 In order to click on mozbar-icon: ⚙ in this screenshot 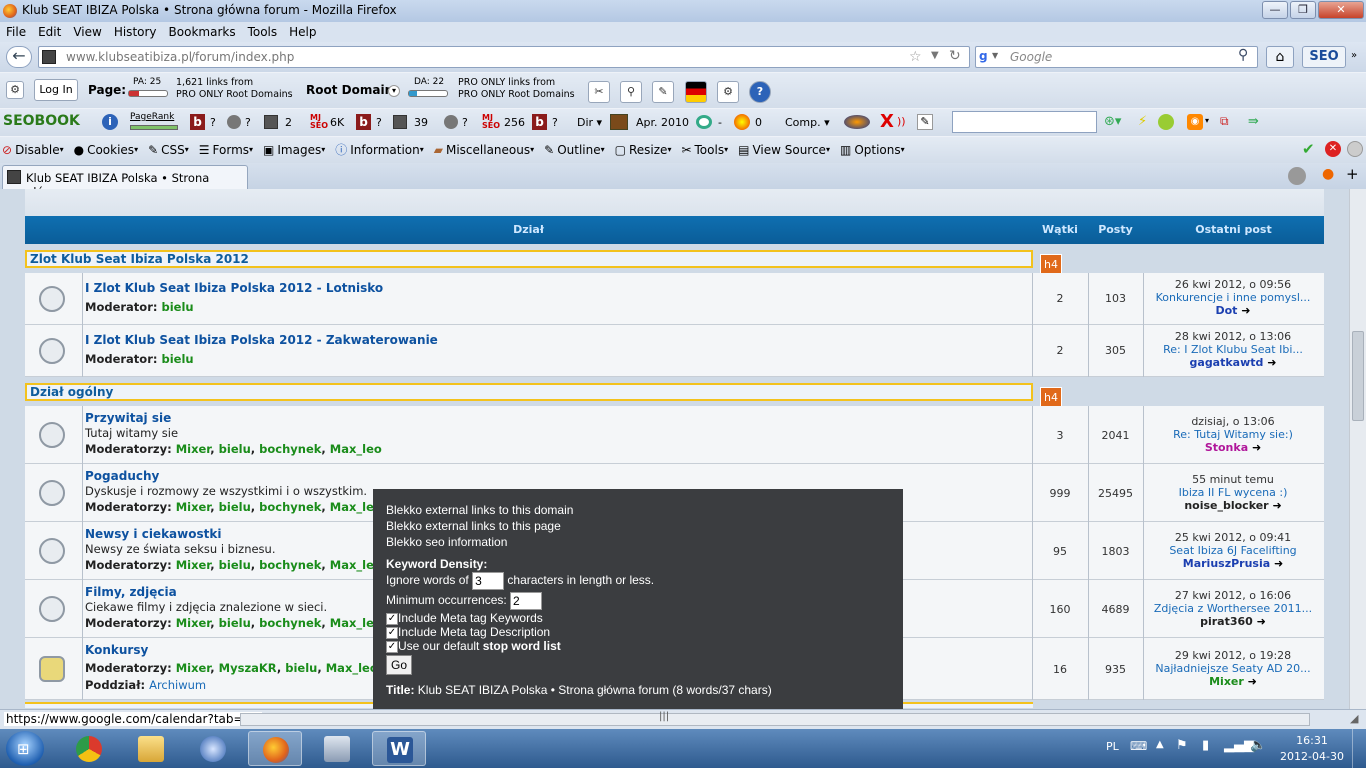, I will do `click(15, 90)`.